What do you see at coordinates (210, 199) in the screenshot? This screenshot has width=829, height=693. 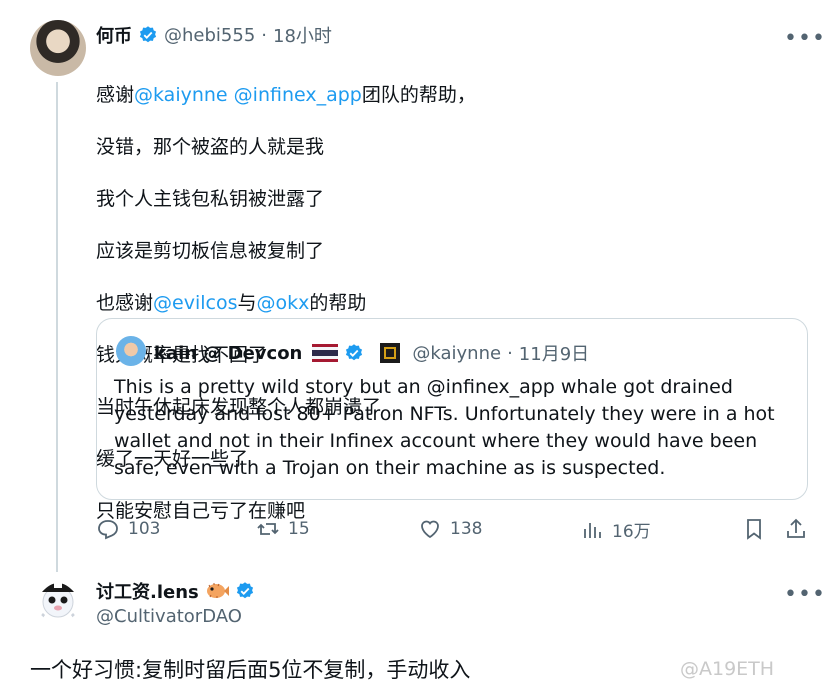 I see `text-line: 我个人主钱包私钥被泄露了` at bounding box center [210, 199].